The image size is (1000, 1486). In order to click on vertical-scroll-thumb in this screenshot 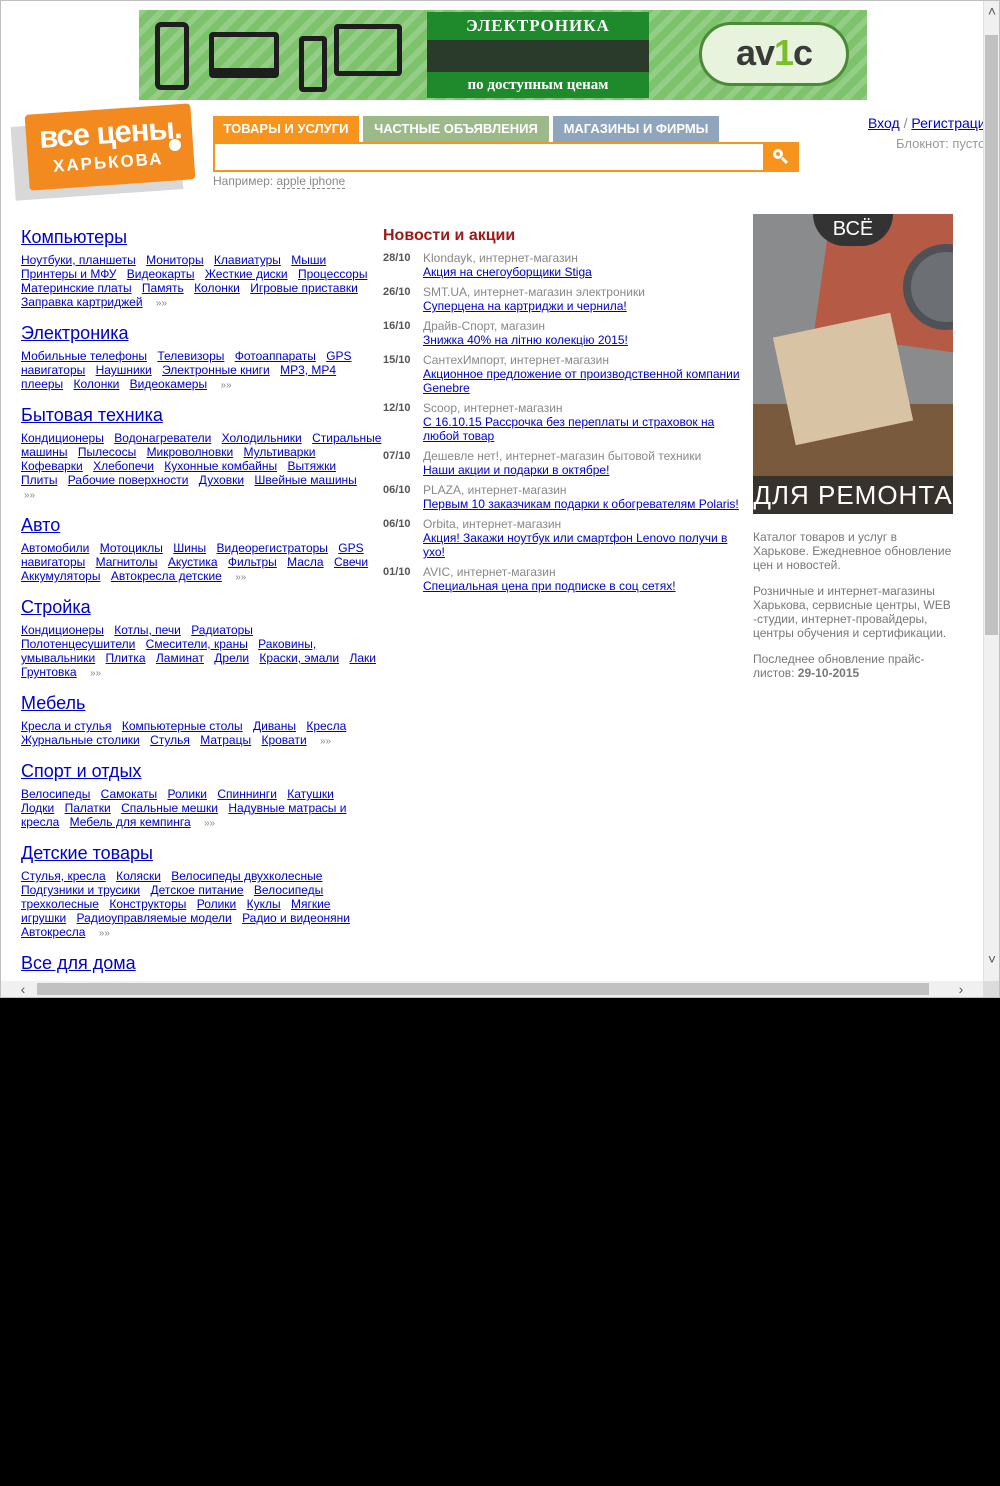, I will do `click(991, 335)`.